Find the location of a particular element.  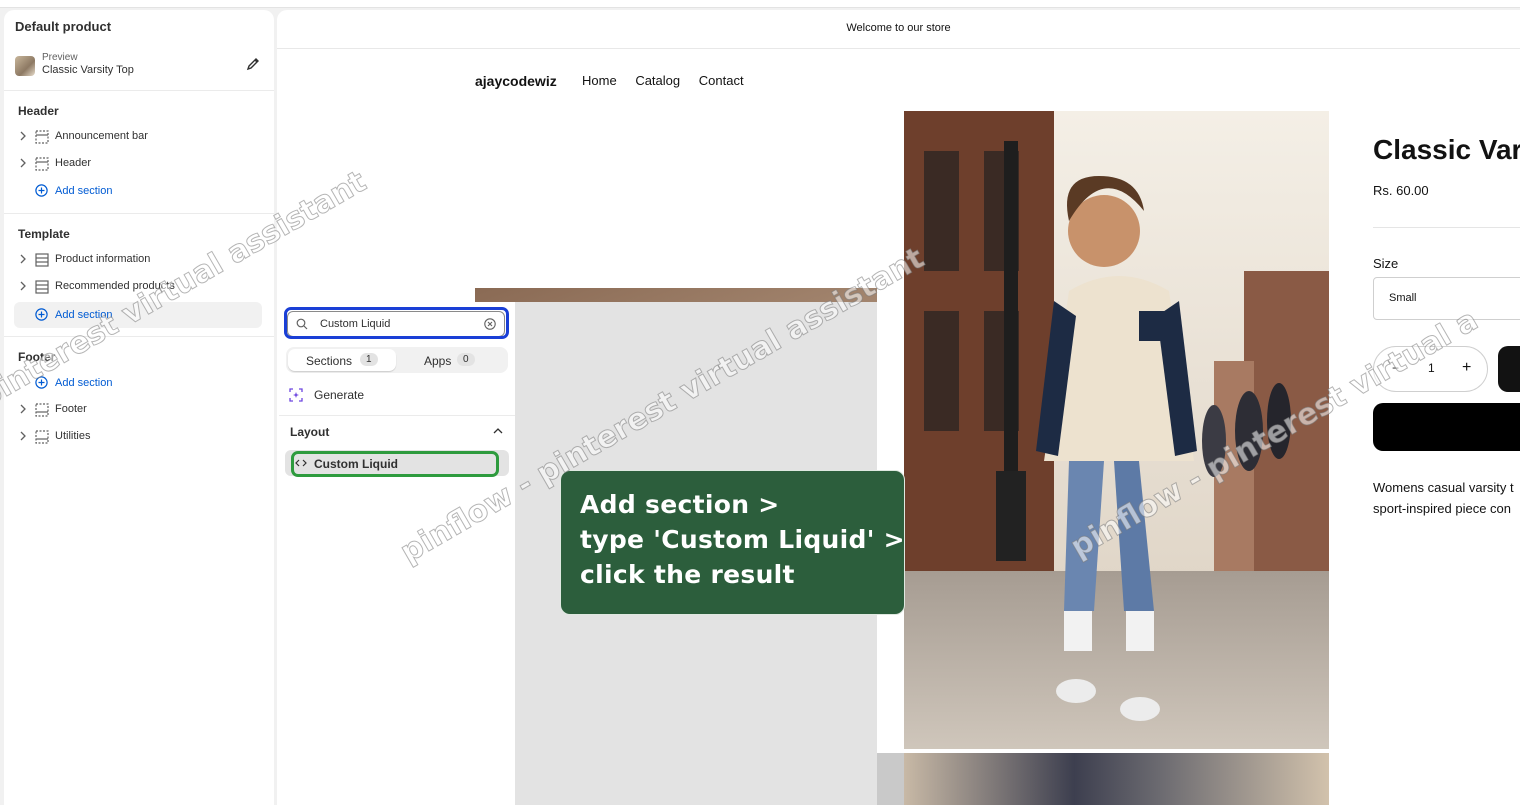

tree-item-label: Header is located at coordinates (73, 163).